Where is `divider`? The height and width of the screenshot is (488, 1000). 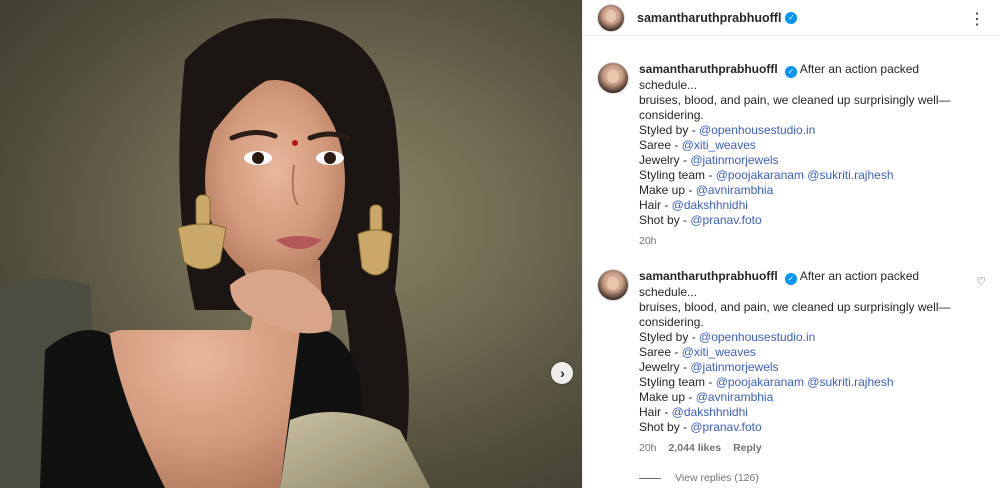
divider is located at coordinates (650, 478).